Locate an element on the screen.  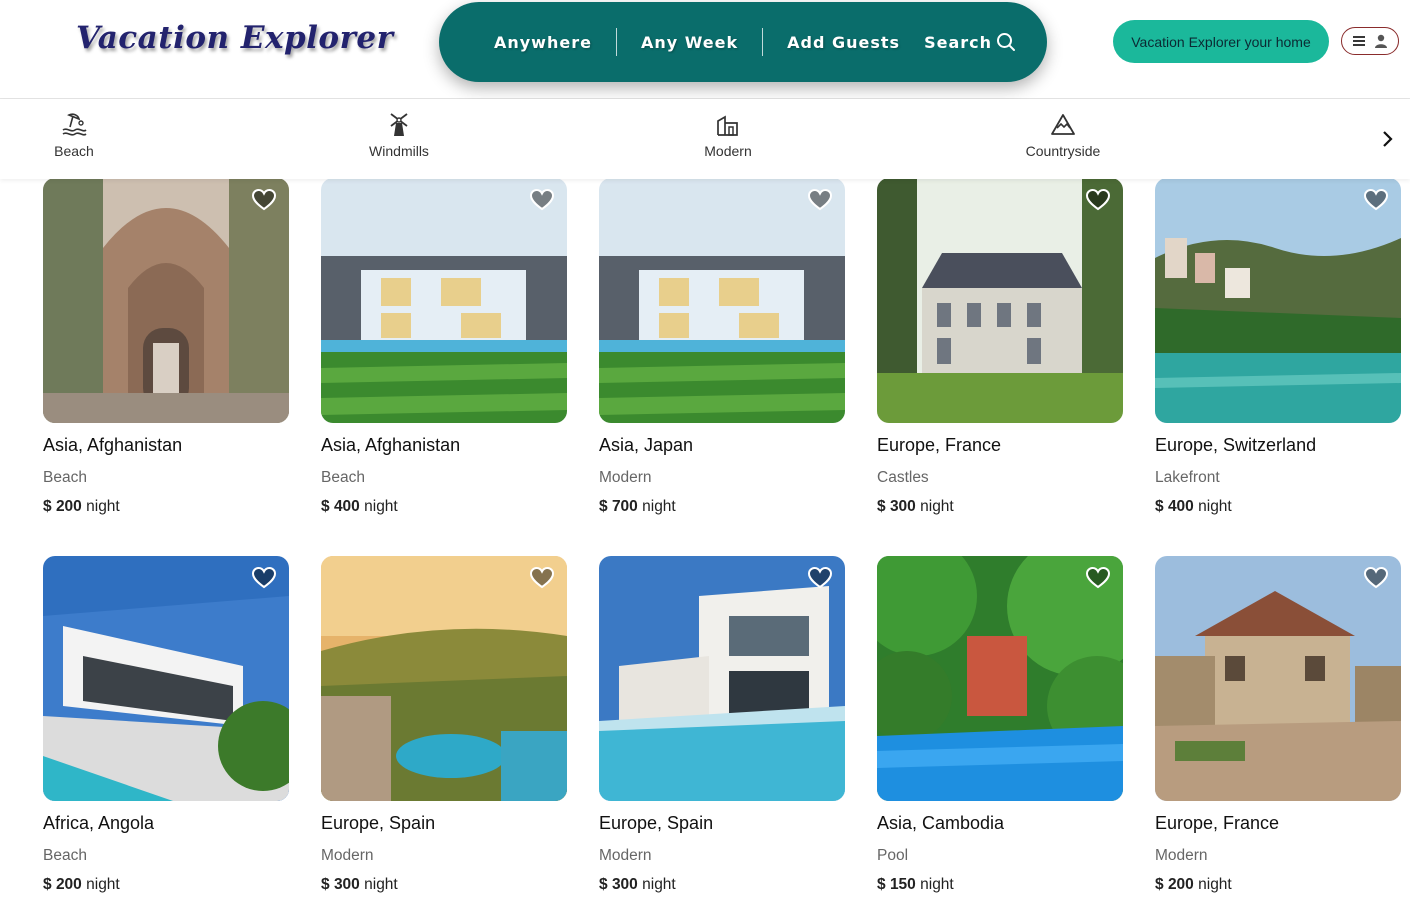
category-bar: Beach Windmills Modern Countryside is located at coordinates (705, 139).